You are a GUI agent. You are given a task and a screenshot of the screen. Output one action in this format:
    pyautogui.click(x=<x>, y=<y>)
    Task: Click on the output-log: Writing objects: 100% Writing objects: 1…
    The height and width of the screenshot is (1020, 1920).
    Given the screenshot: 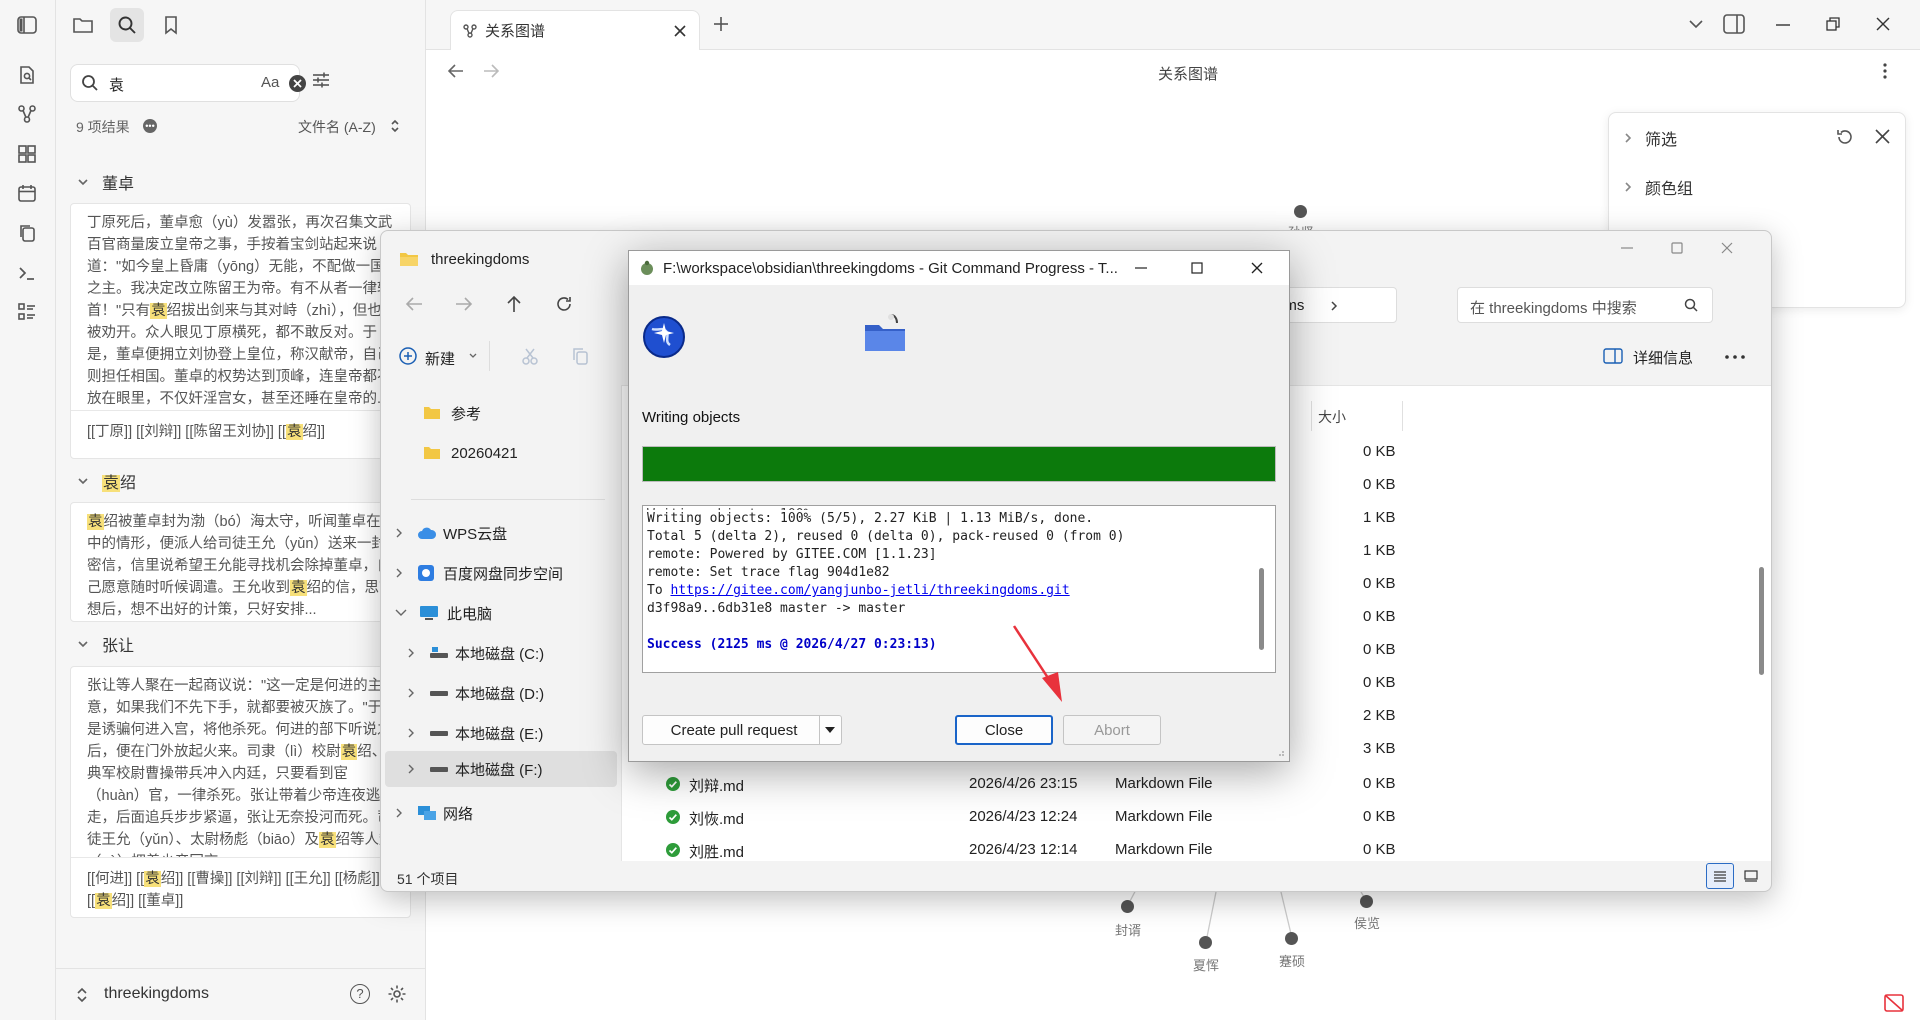 What is the action you would take?
    pyautogui.click(x=959, y=589)
    